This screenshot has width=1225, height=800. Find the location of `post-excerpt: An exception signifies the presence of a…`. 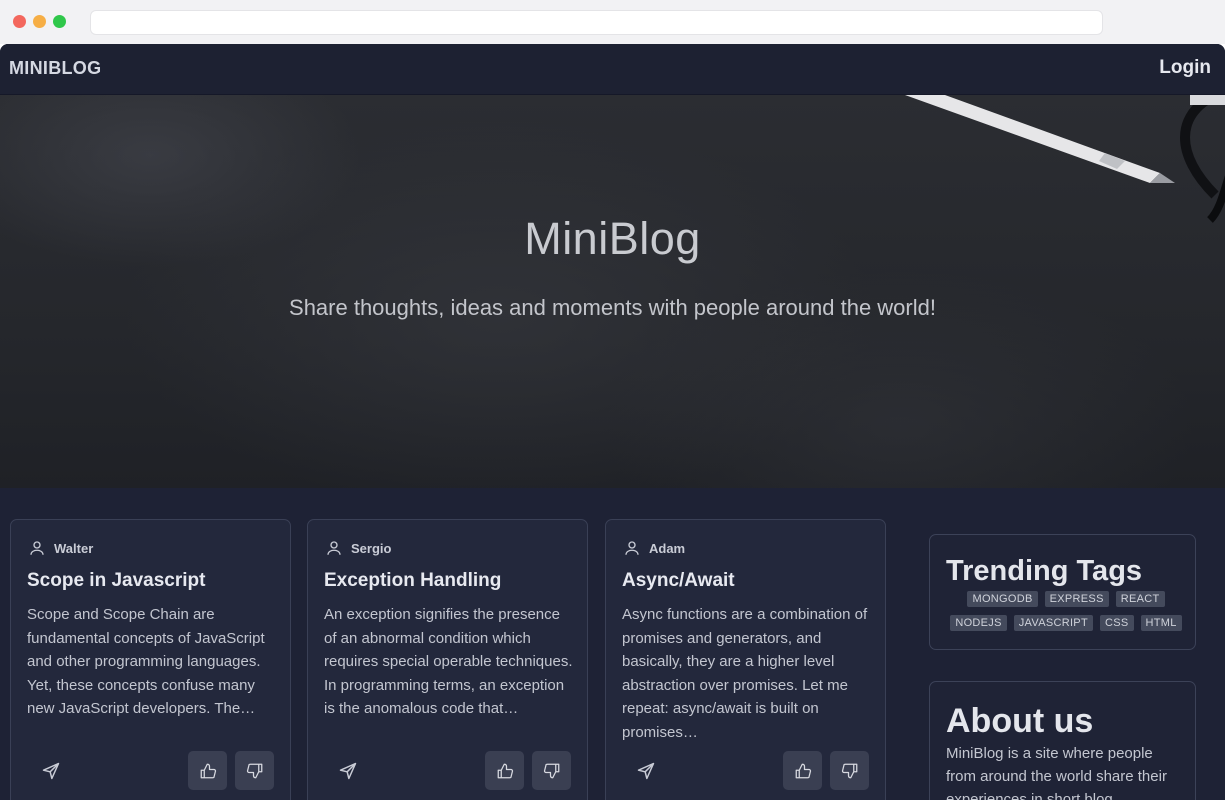

post-excerpt: An exception signifies the presence of a… is located at coordinates (448, 662).